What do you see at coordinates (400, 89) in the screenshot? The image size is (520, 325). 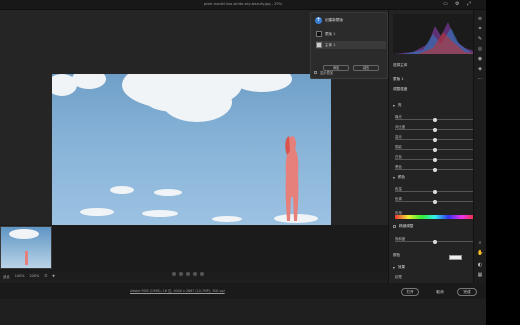 I see `amount-label: 调整强度` at bounding box center [400, 89].